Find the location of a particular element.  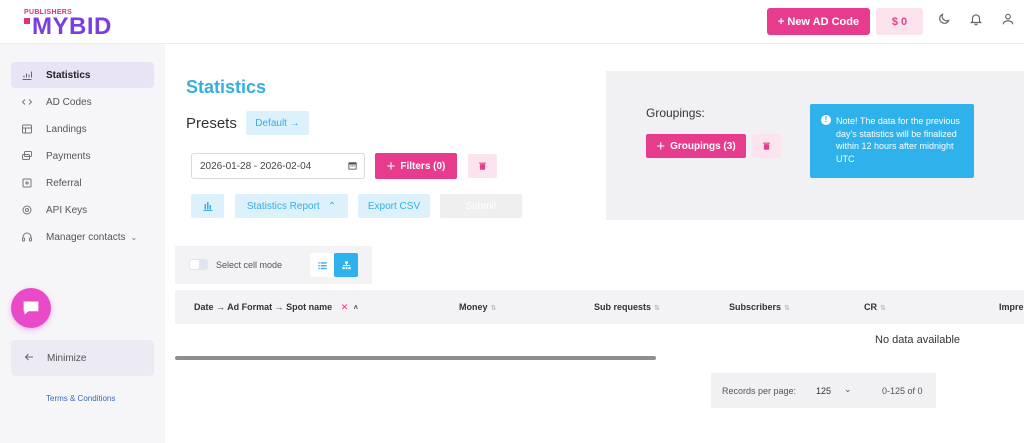

column-header-sub-requests: Sub requests ⇅ is located at coordinates (627, 307).